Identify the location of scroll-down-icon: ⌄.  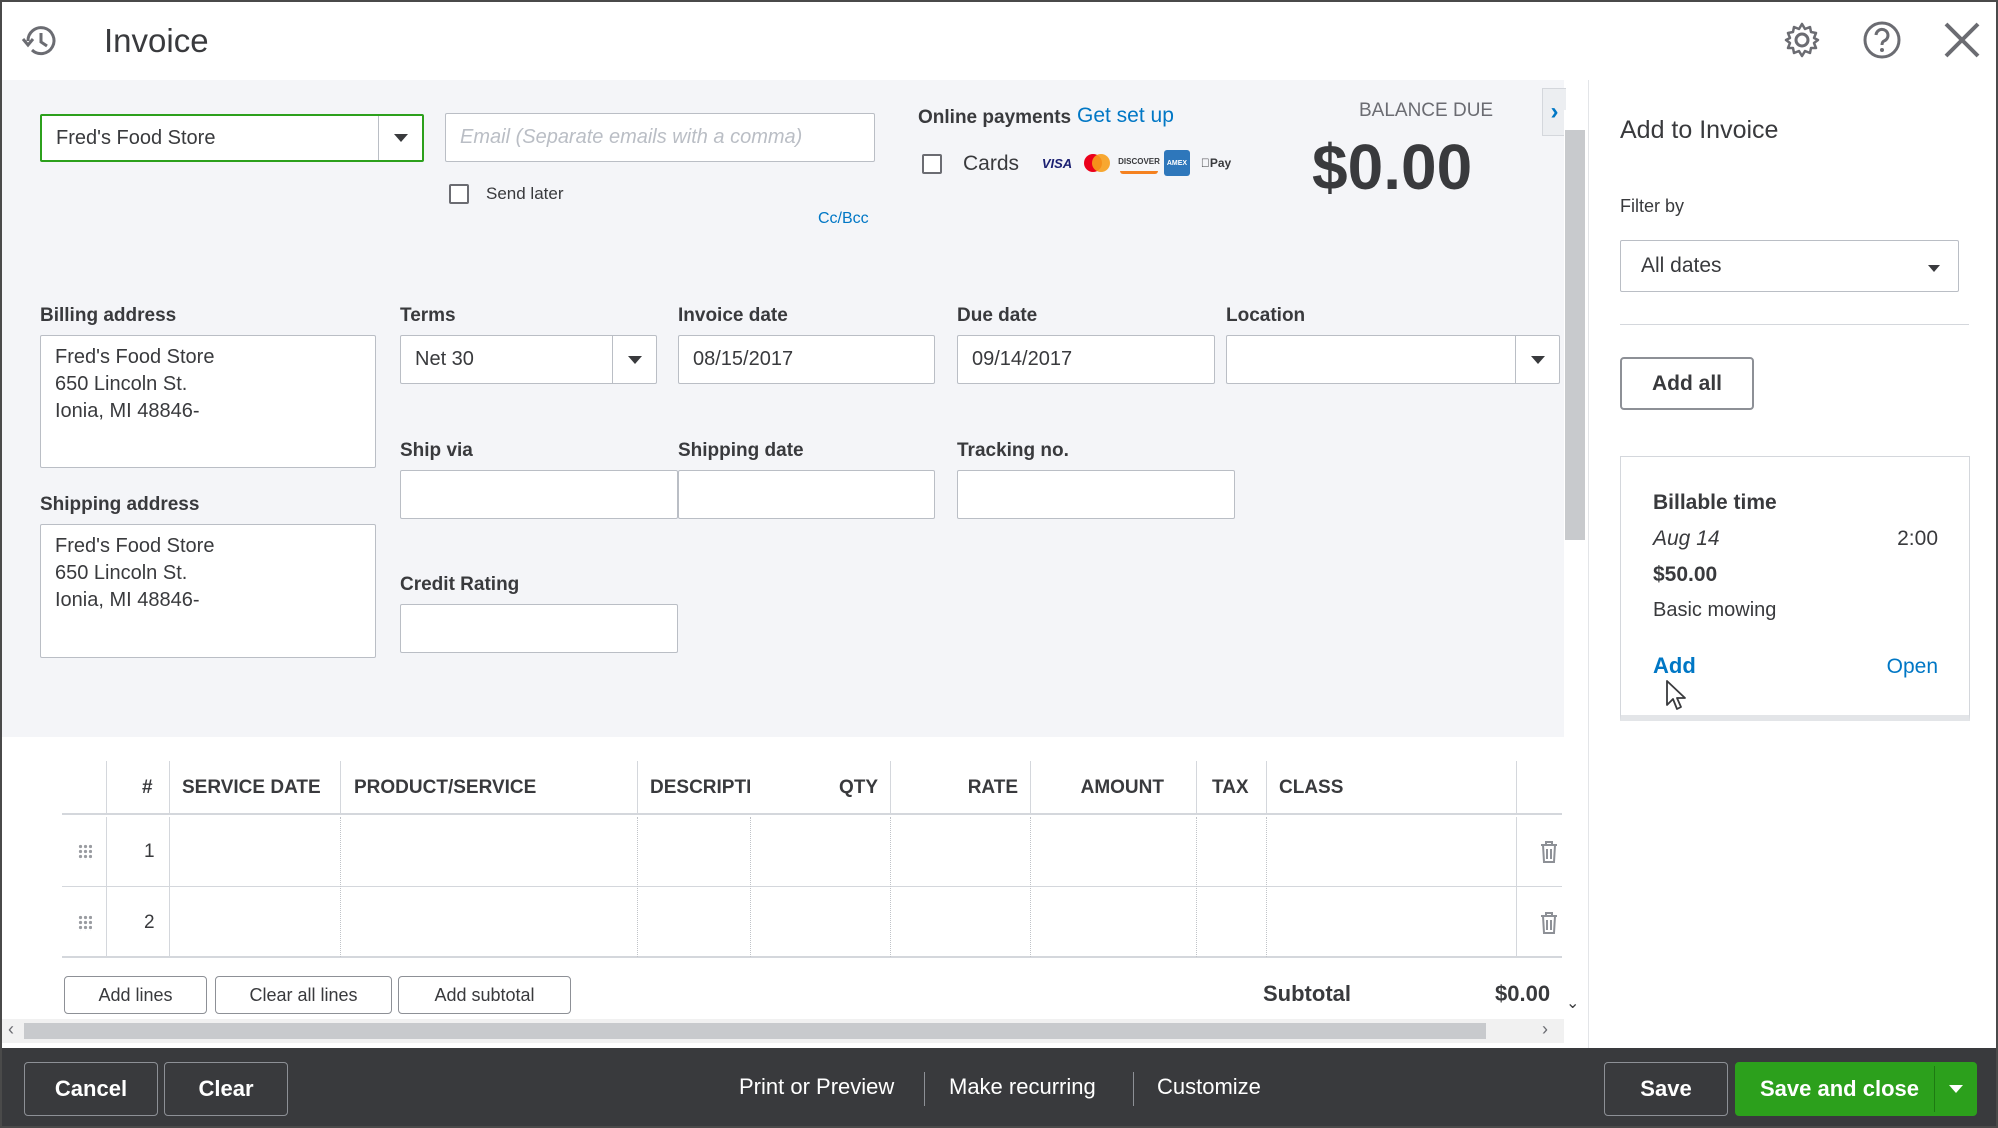
(1572, 1003).